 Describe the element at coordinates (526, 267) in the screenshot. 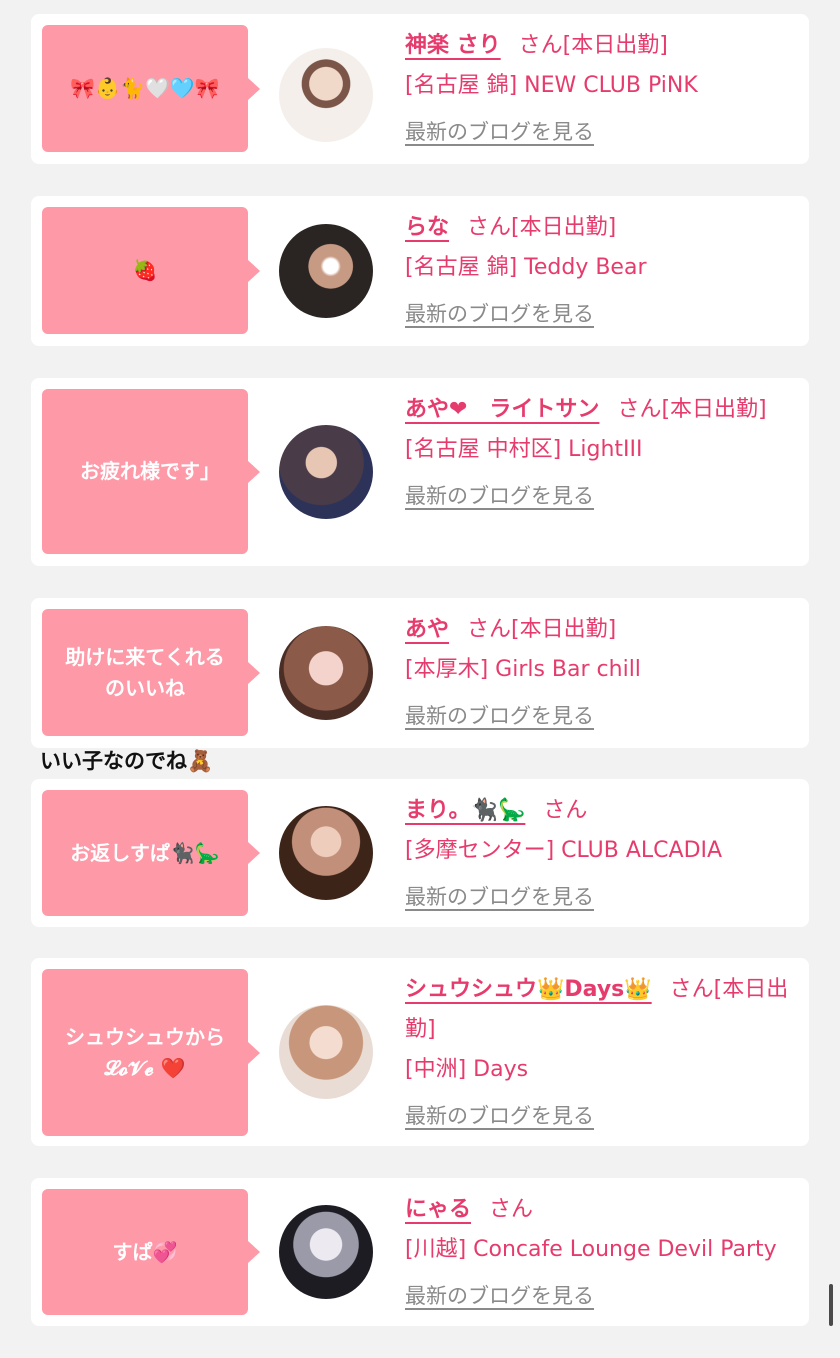

I see `shop-name: [名古屋 錦] Teddy Bear` at that location.